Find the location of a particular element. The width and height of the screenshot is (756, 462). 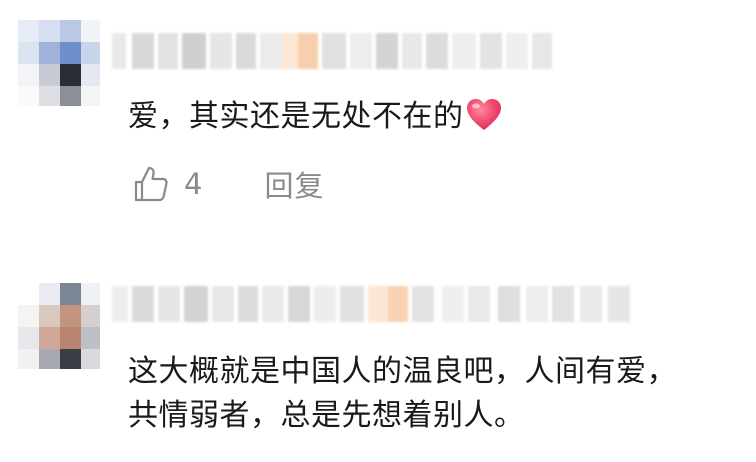

comment-text-line: 共情弱者，总是先想着别人。 is located at coordinates (326, 415).